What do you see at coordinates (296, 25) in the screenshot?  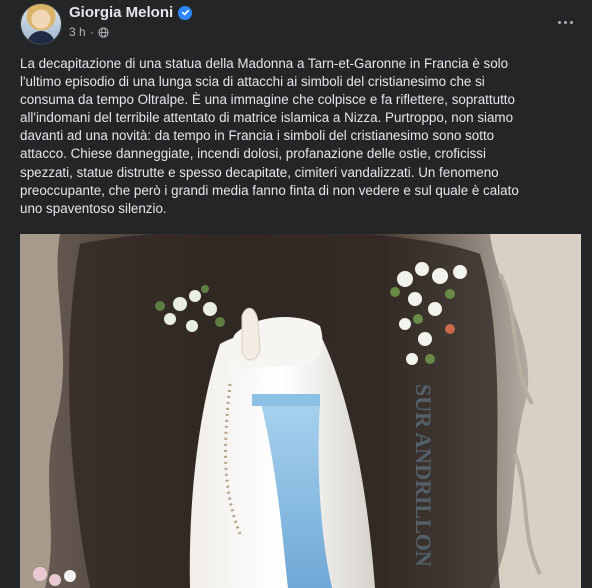 I see `post-header: Giorgia Meloni 3 h ·` at bounding box center [296, 25].